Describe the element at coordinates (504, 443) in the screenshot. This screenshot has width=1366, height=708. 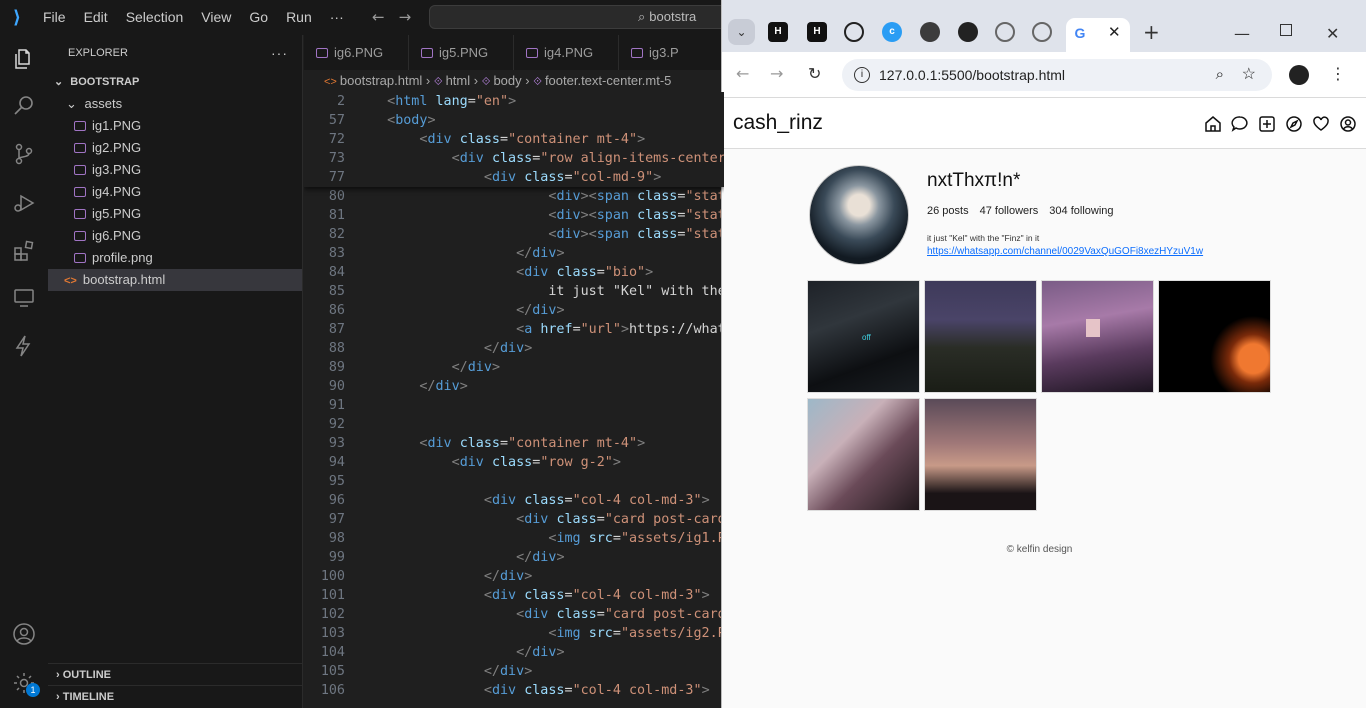
I see `code-token: =` at that location.